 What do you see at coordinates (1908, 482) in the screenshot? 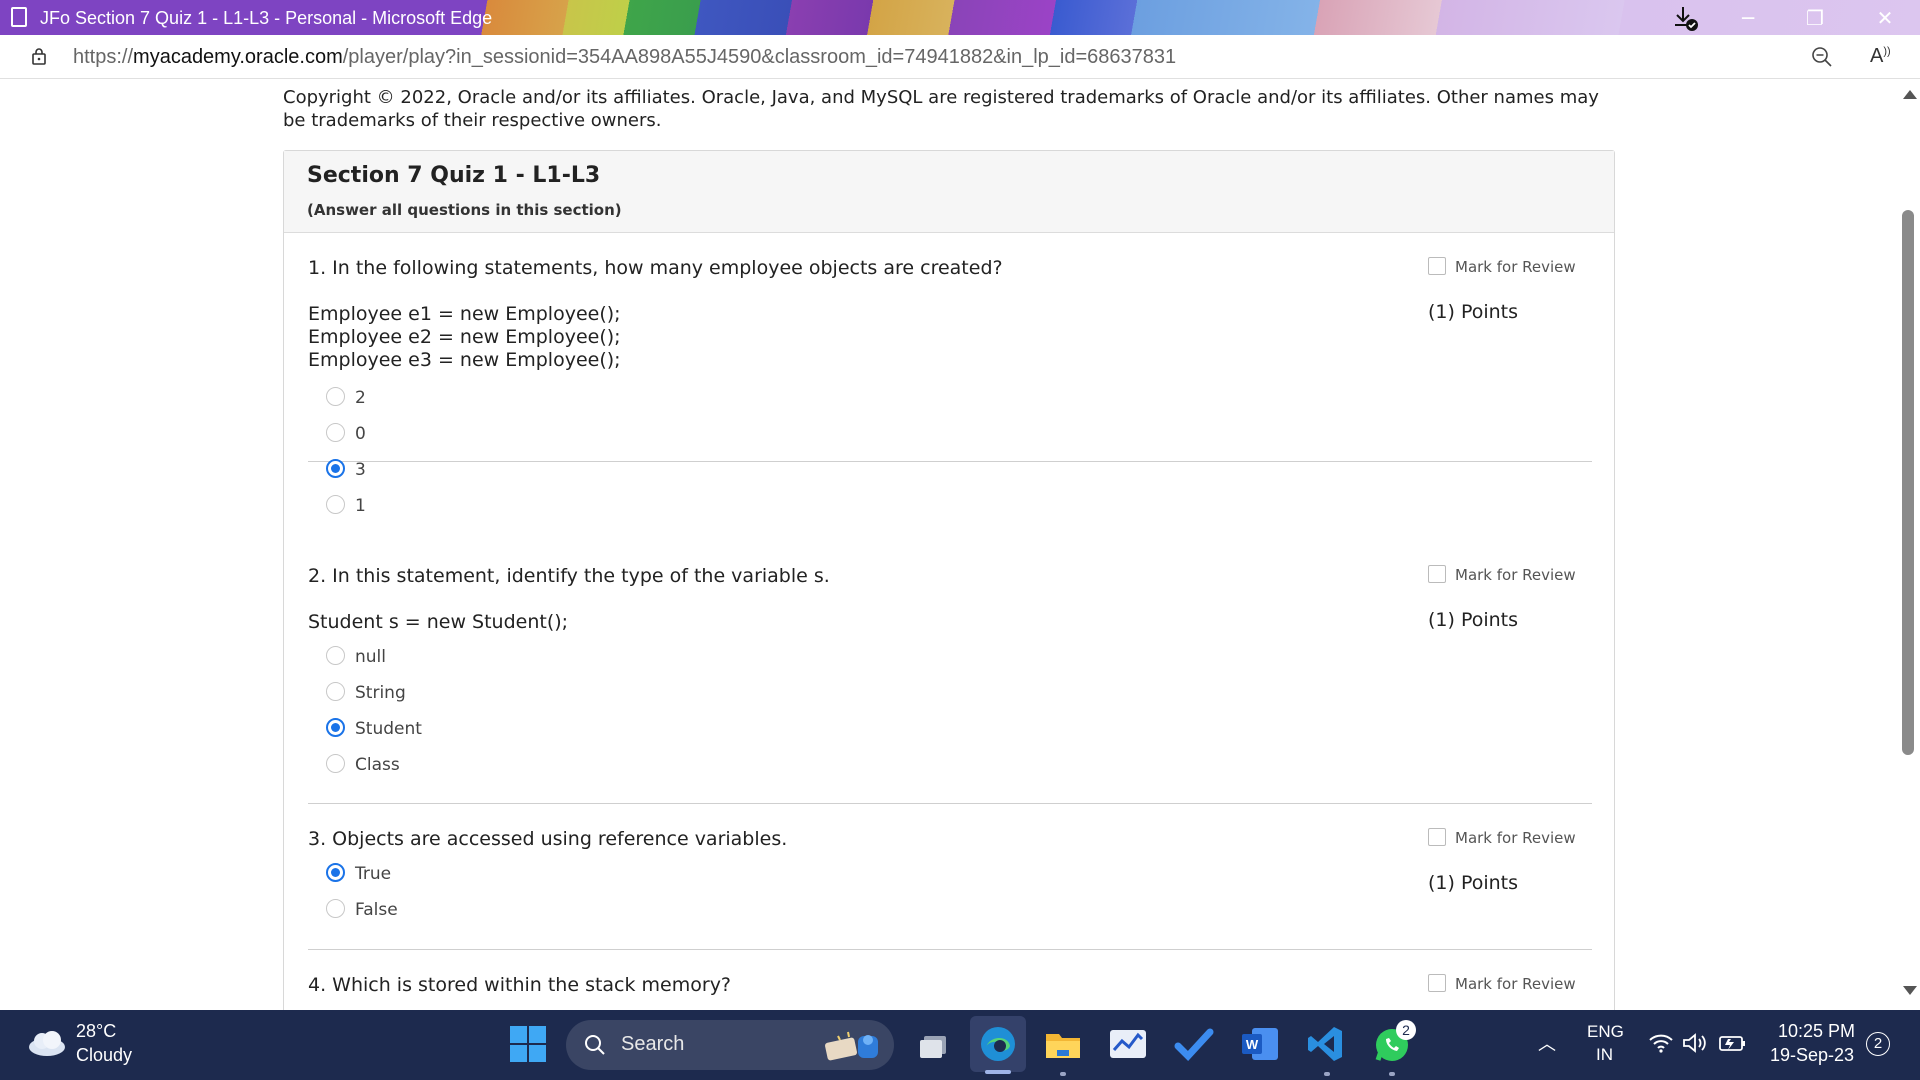
I see `scroll-thumb` at bounding box center [1908, 482].